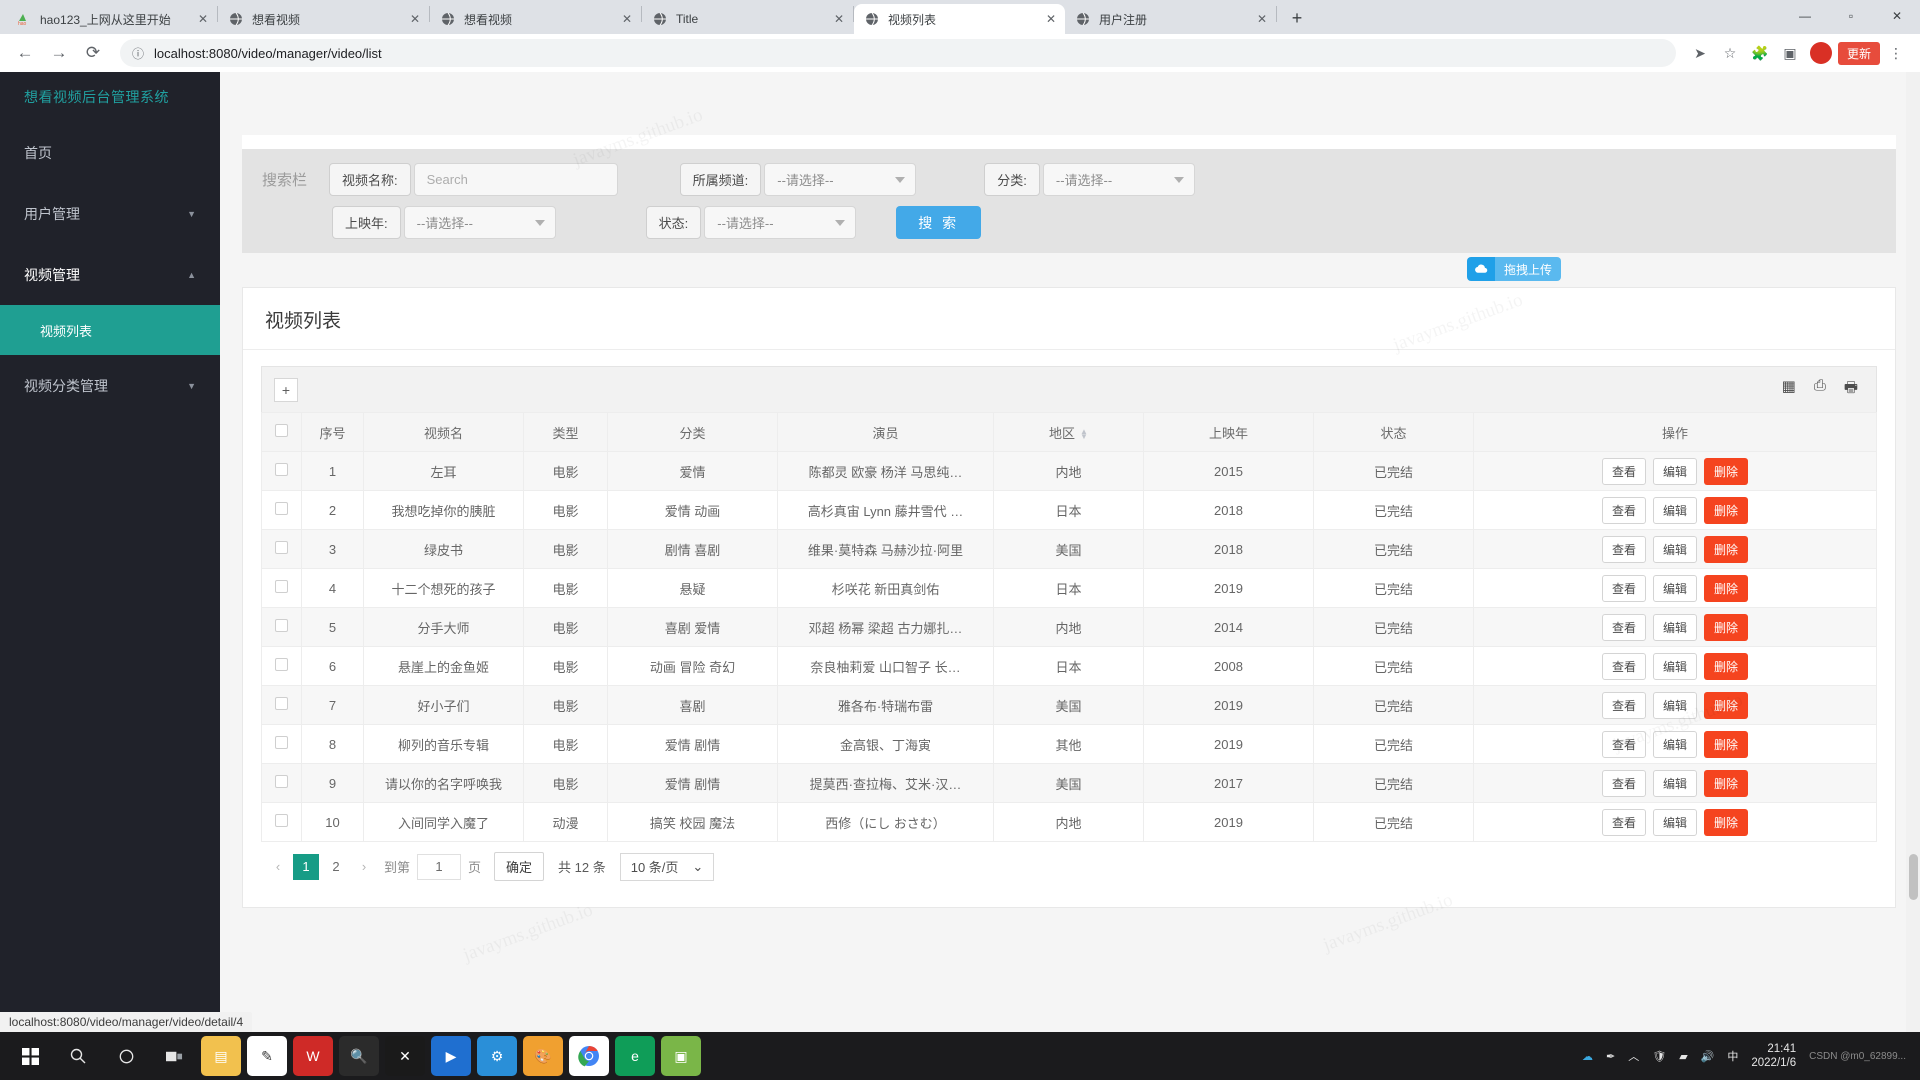 Image resolution: width=1920 pixels, height=1080 pixels. I want to click on next-page-button: ›, so click(364, 867).